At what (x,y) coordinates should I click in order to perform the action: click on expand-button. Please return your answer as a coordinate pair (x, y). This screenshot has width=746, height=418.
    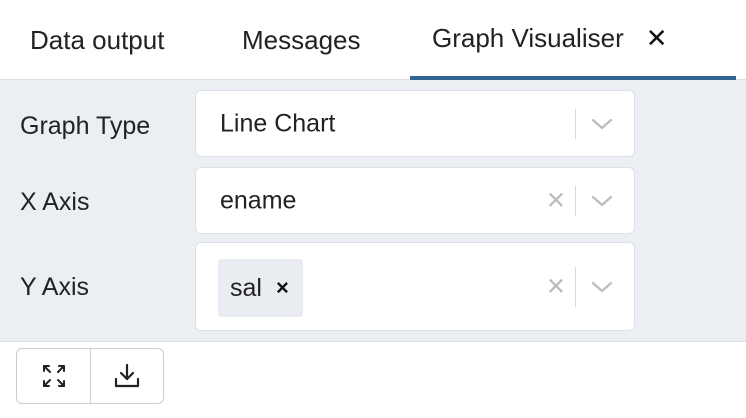
    Looking at the image, I should click on (53, 376).